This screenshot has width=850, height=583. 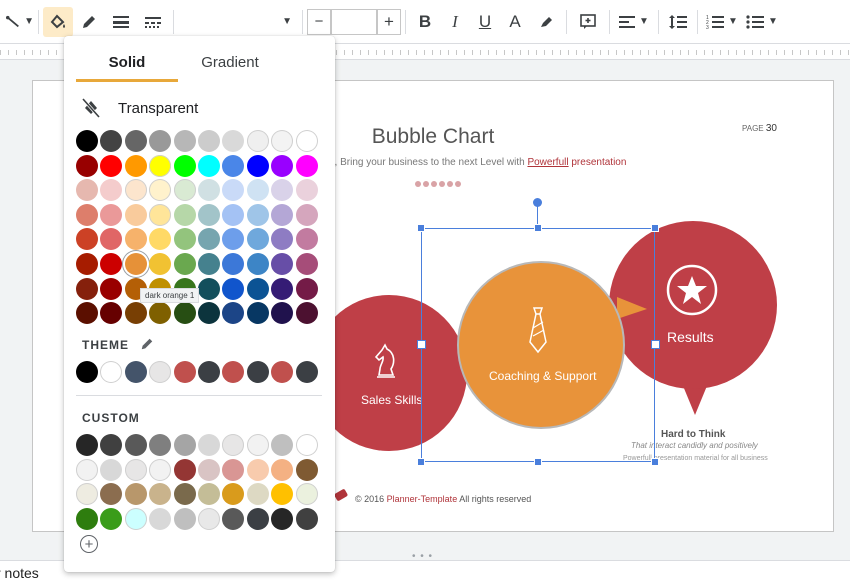 I want to click on rotate-handle, so click(x=537, y=202).